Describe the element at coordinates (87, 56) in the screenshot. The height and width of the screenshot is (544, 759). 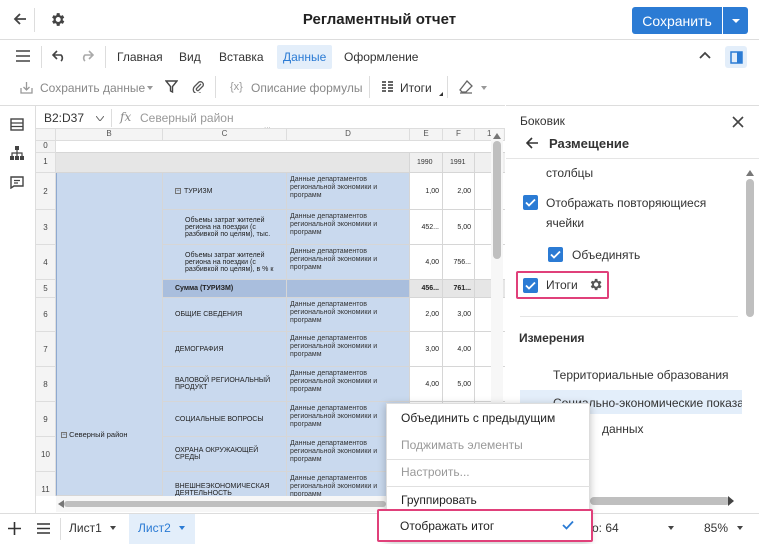
I see `redo-icon` at that location.